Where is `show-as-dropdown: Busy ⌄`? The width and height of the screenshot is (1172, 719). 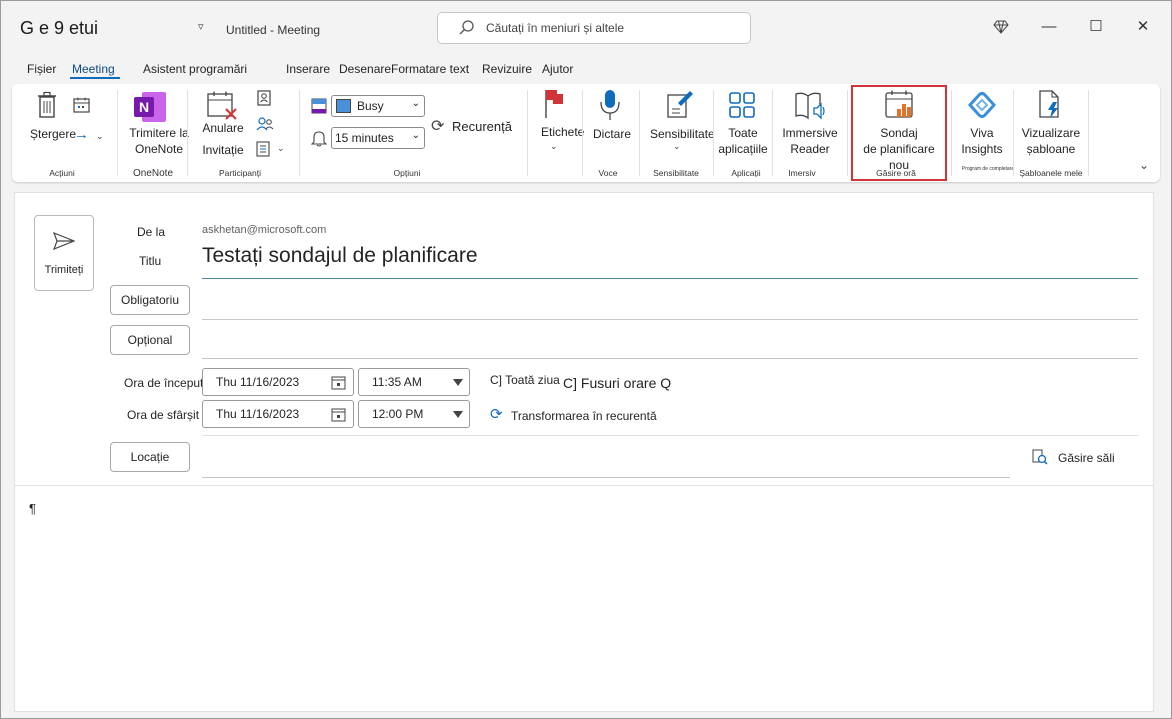 show-as-dropdown: Busy ⌄ is located at coordinates (378, 106).